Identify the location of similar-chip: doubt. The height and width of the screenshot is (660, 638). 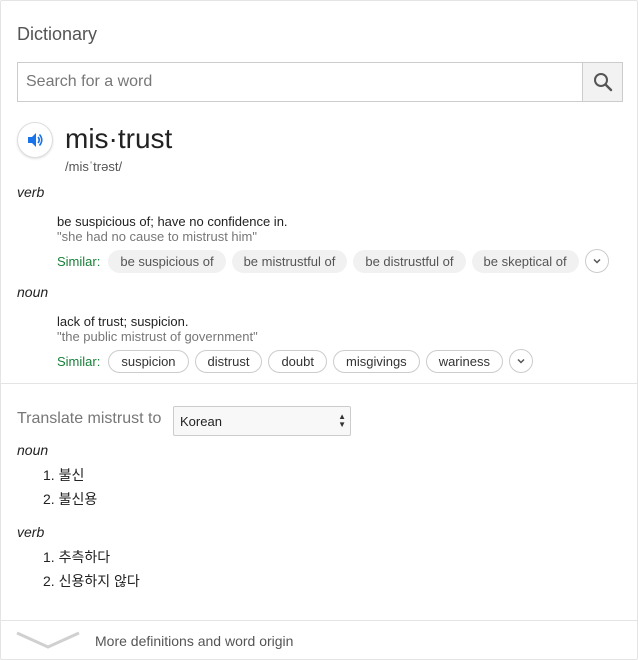
(297, 361).